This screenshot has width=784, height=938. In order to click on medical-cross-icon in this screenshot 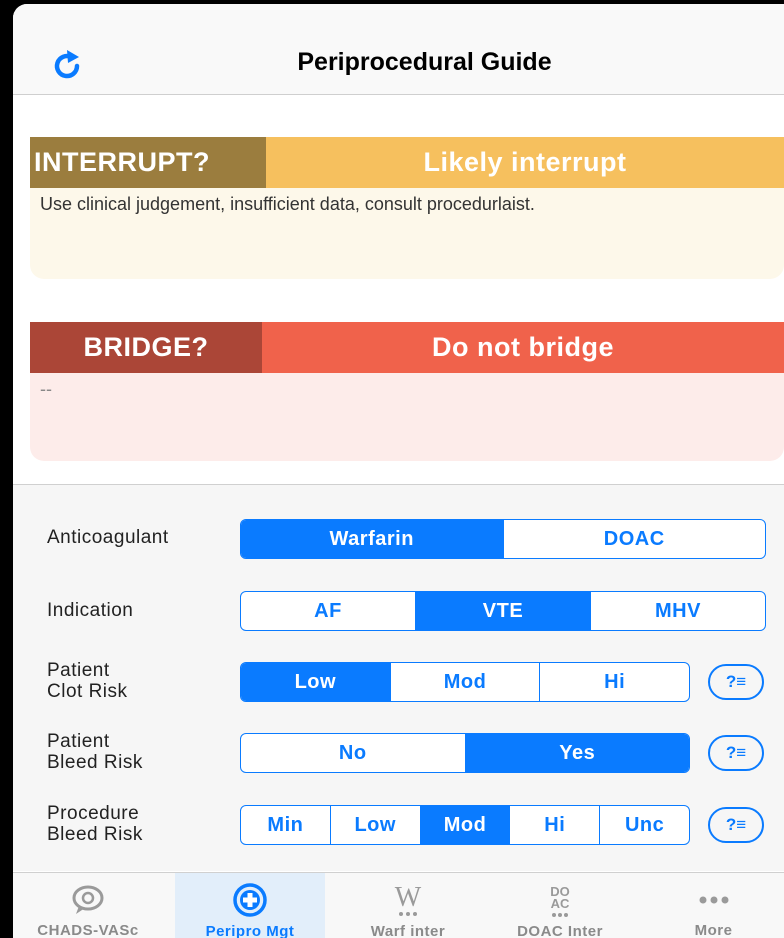, I will do `click(250, 900)`.